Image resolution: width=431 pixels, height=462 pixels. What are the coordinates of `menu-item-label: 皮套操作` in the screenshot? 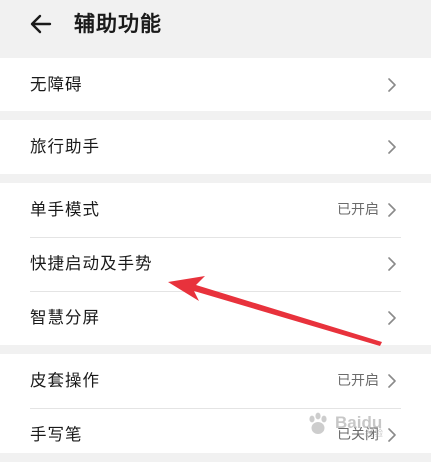 It's located at (65, 380).